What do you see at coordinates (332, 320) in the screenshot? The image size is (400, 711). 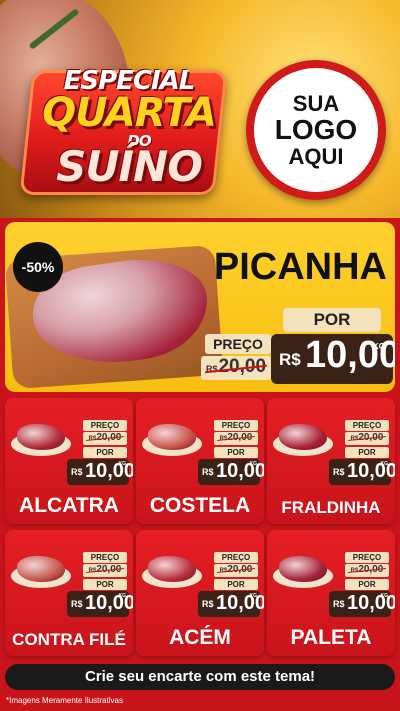 I see `featured-por-label: POR` at bounding box center [332, 320].